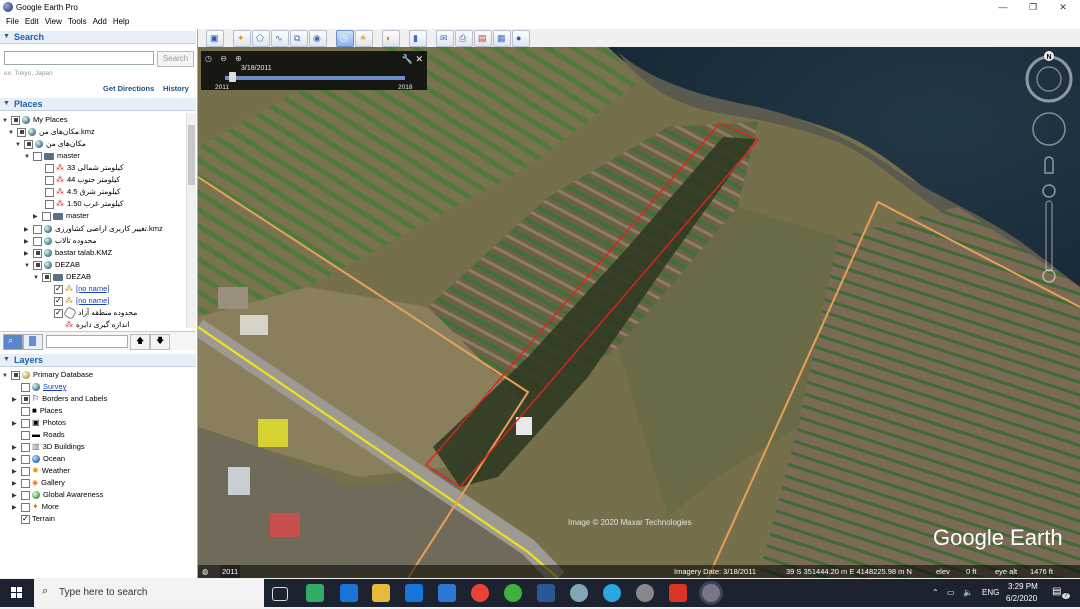 The image size is (1080, 609). I want to click on slider-control-icons: ◷ ⊖ ⊕, so click(225, 58).